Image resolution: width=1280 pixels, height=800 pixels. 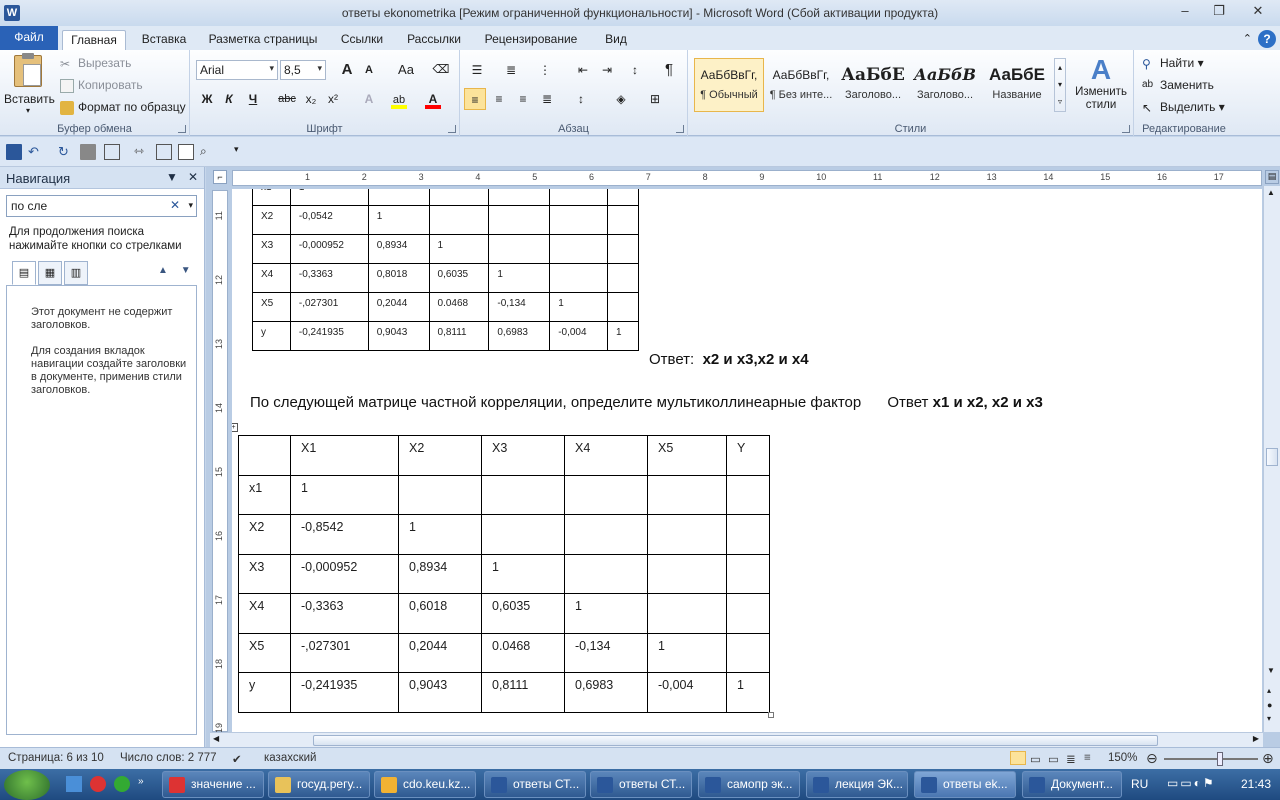 What do you see at coordinates (186, 152) in the screenshot?
I see `page-icon` at bounding box center [186, 152].